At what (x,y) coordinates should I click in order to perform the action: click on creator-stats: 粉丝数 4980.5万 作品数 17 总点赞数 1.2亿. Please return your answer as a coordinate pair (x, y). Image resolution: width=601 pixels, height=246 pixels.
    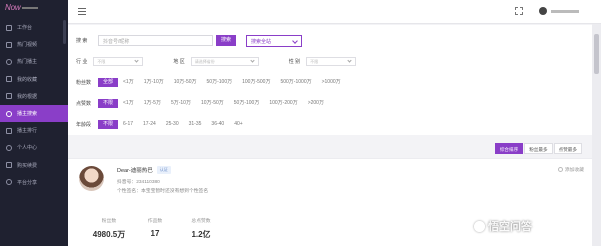
    Looking at the image, I should click on (155, 228).